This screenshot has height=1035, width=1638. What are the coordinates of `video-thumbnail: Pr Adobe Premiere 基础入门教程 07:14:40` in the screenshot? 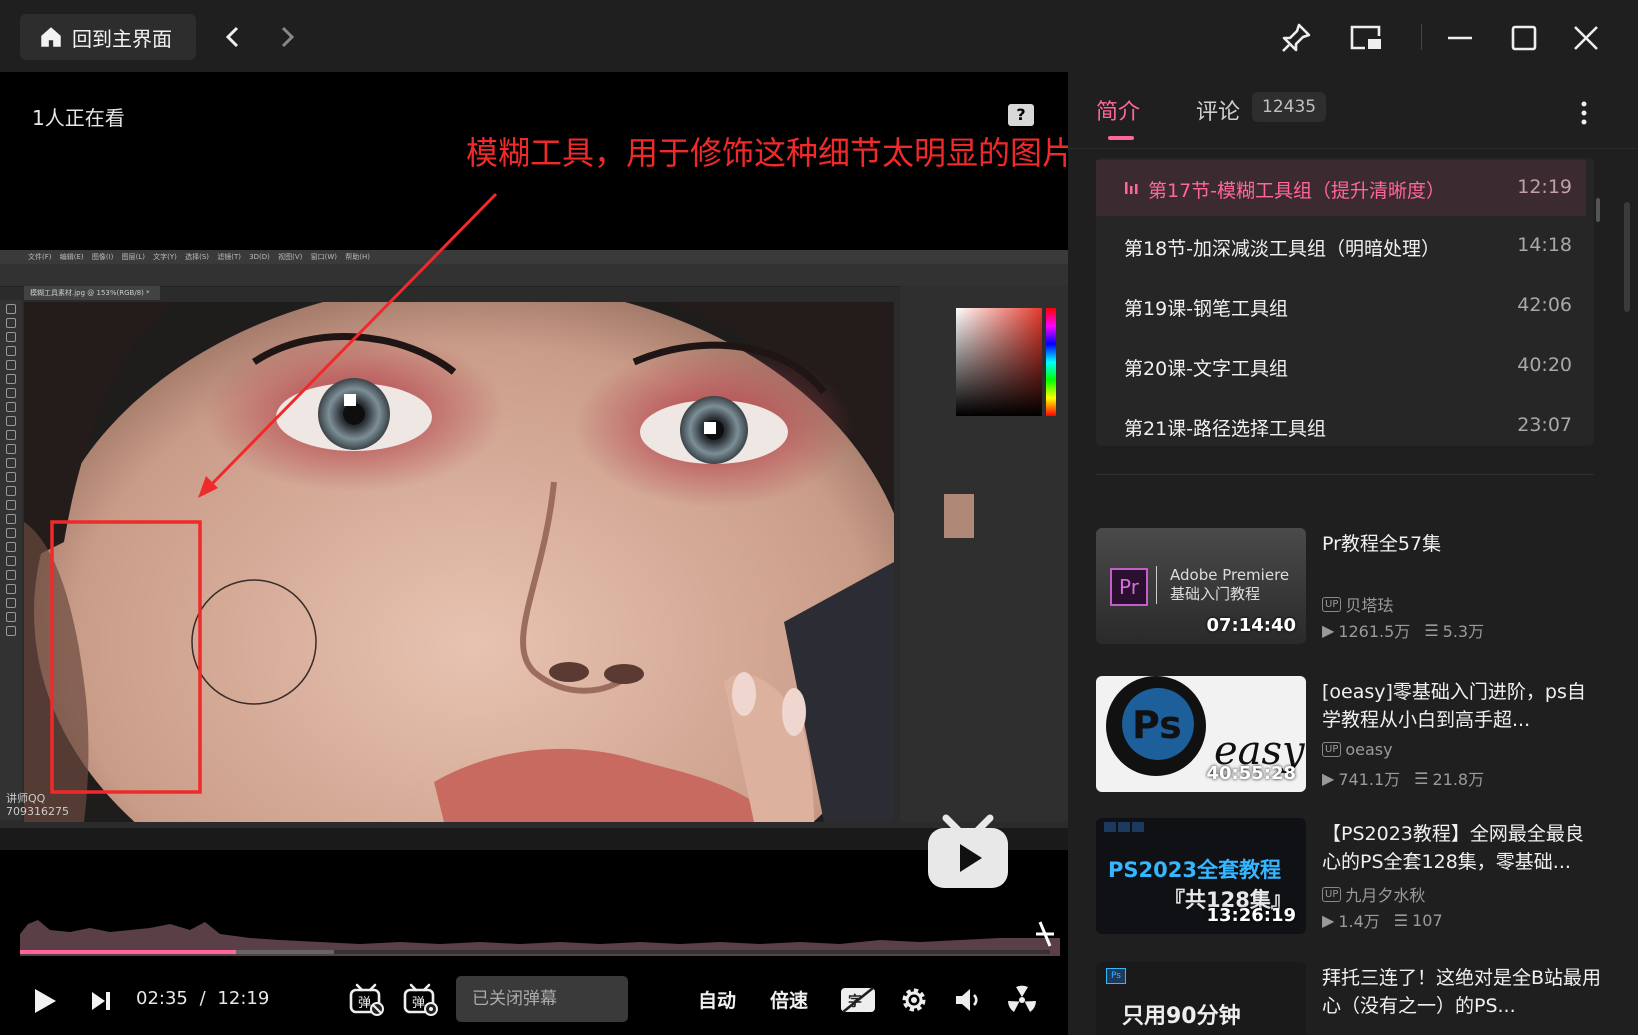 It's located at (1201, 586).